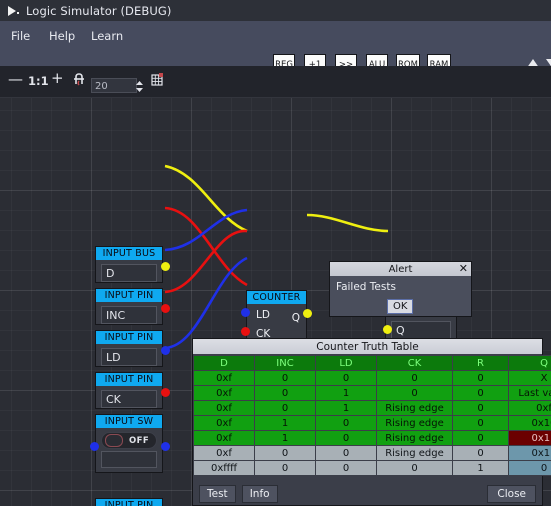 This screenshot has height=506, width=551. I want to click on table-row: 0xf0100Last value, so click(372, 393).